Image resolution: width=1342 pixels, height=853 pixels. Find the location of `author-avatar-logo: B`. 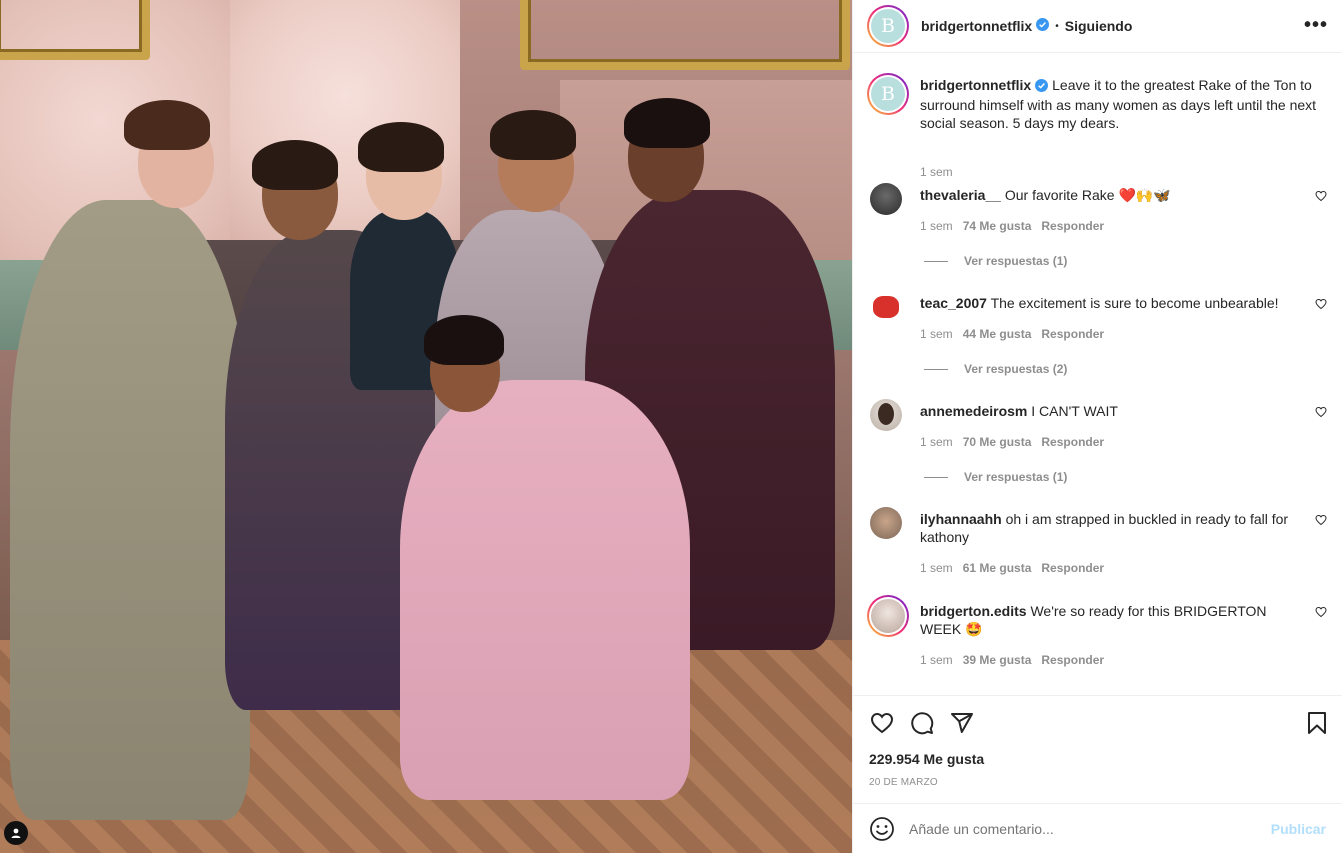

author-avatar-logo: B is located at coordinates (888, 26).